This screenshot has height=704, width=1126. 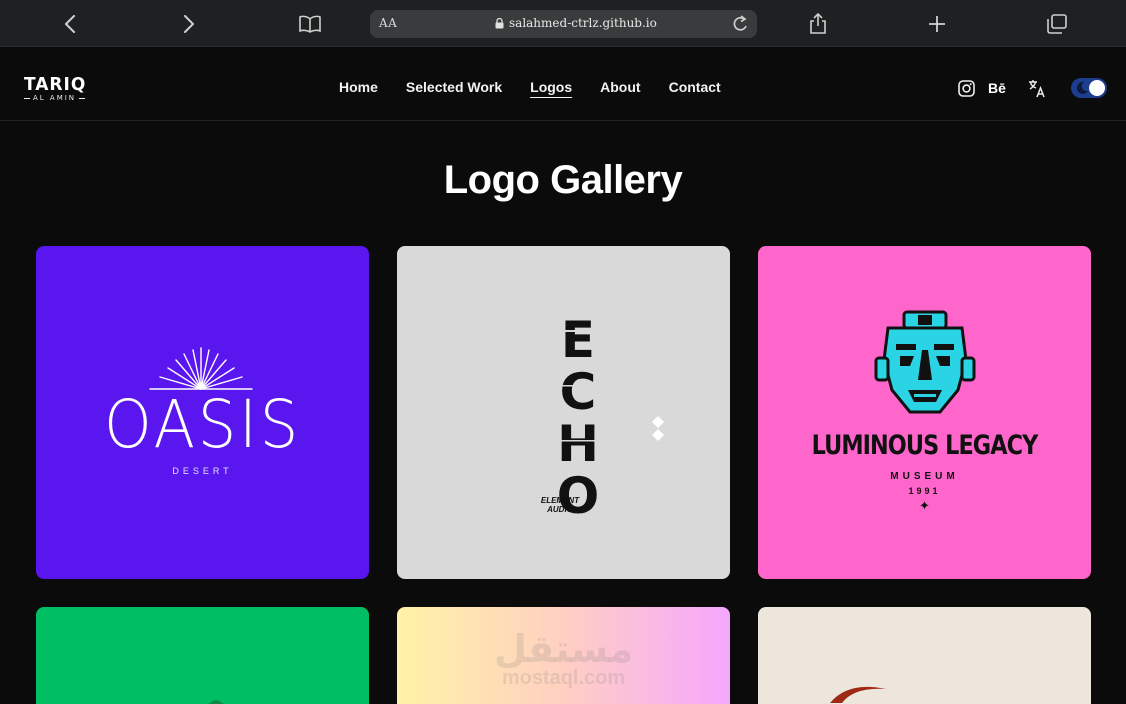 I want to click on share-button, so click(x=818, y=24).